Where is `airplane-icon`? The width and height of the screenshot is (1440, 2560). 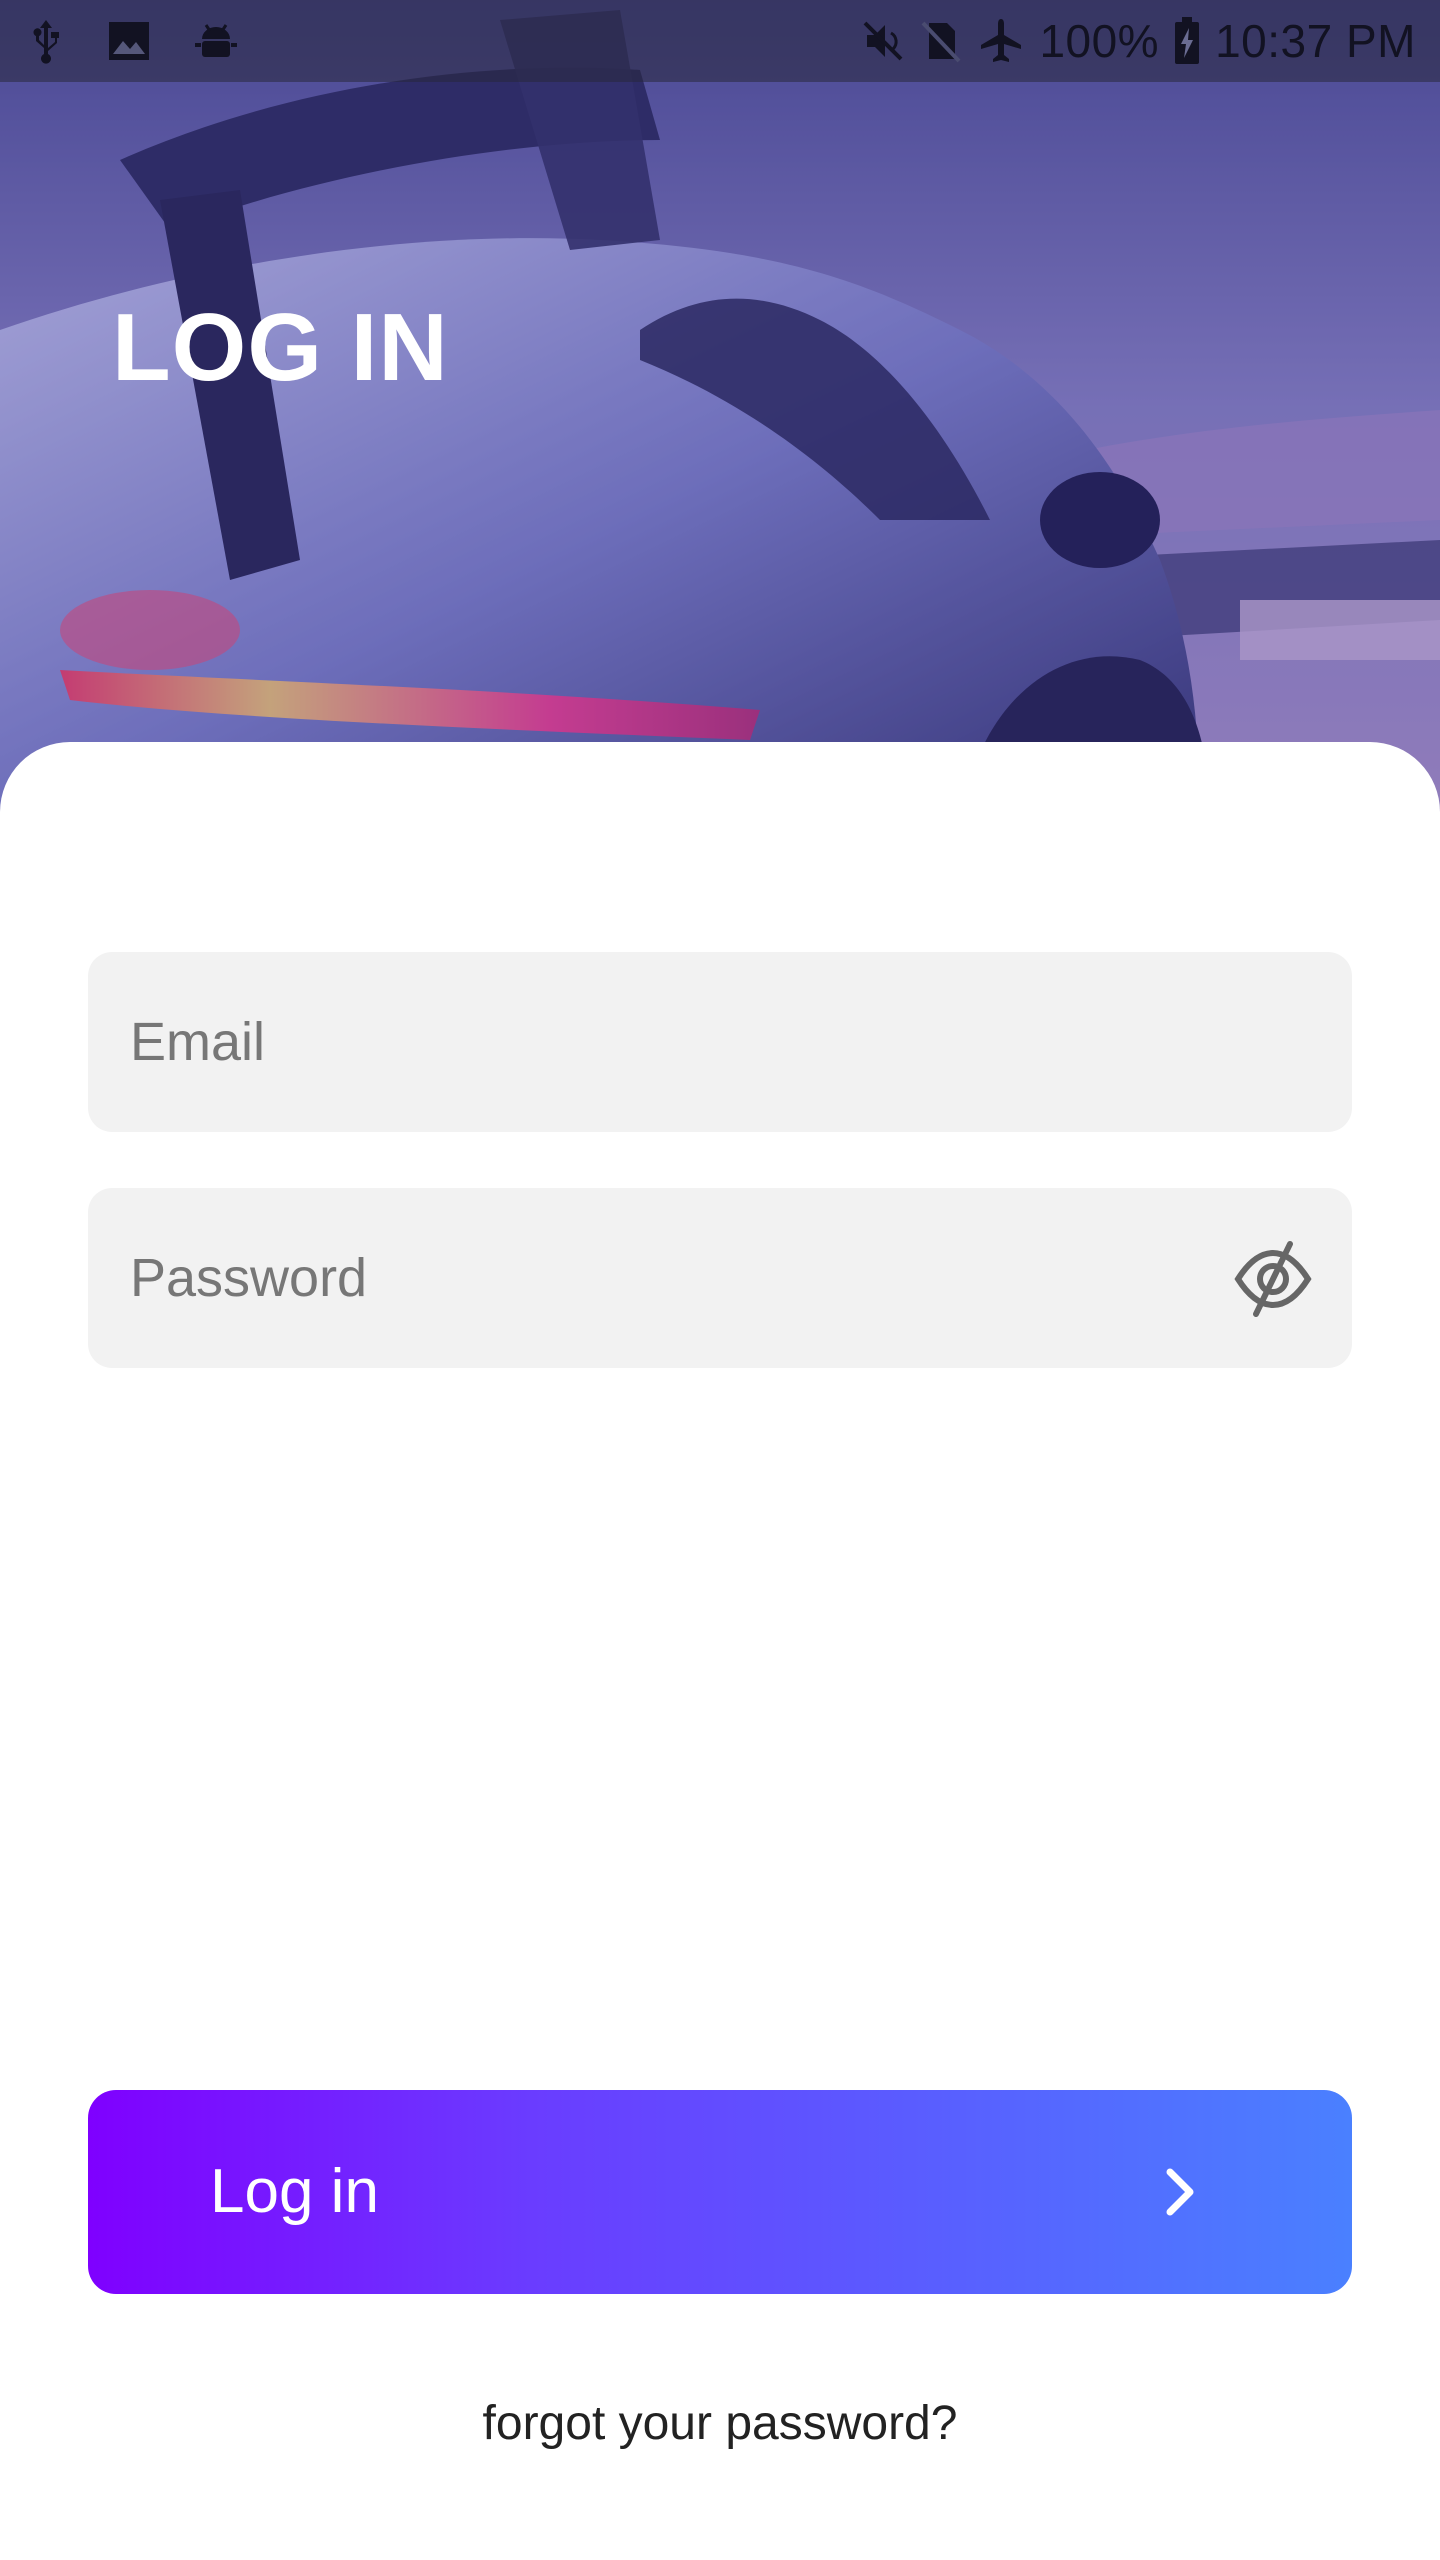 airplane-icon is located at coordinates (1001, 41).